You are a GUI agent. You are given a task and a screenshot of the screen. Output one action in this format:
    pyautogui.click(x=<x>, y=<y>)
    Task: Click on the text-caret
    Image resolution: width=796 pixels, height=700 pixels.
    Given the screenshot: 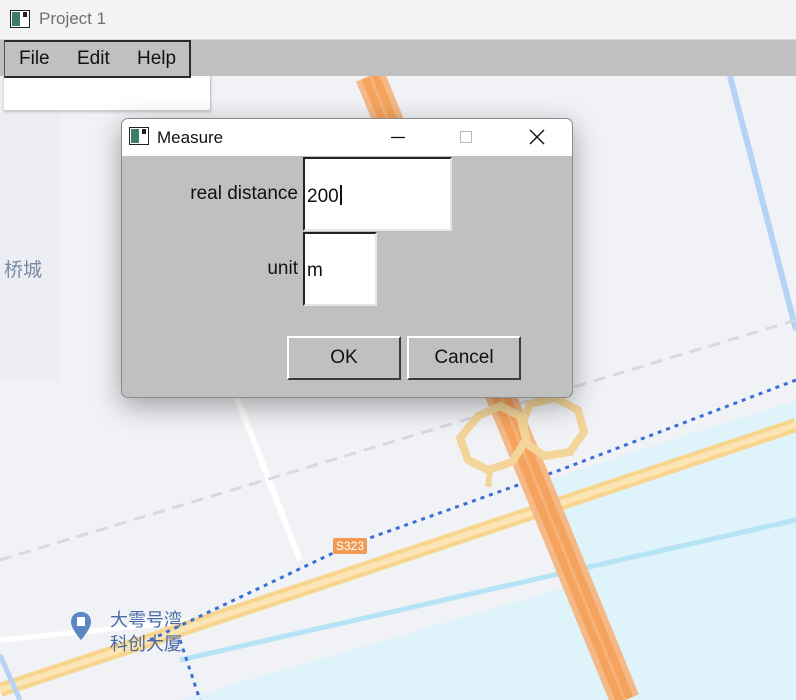 What is the action you would take?
    pyautogui.click(x=340, y=195)
    